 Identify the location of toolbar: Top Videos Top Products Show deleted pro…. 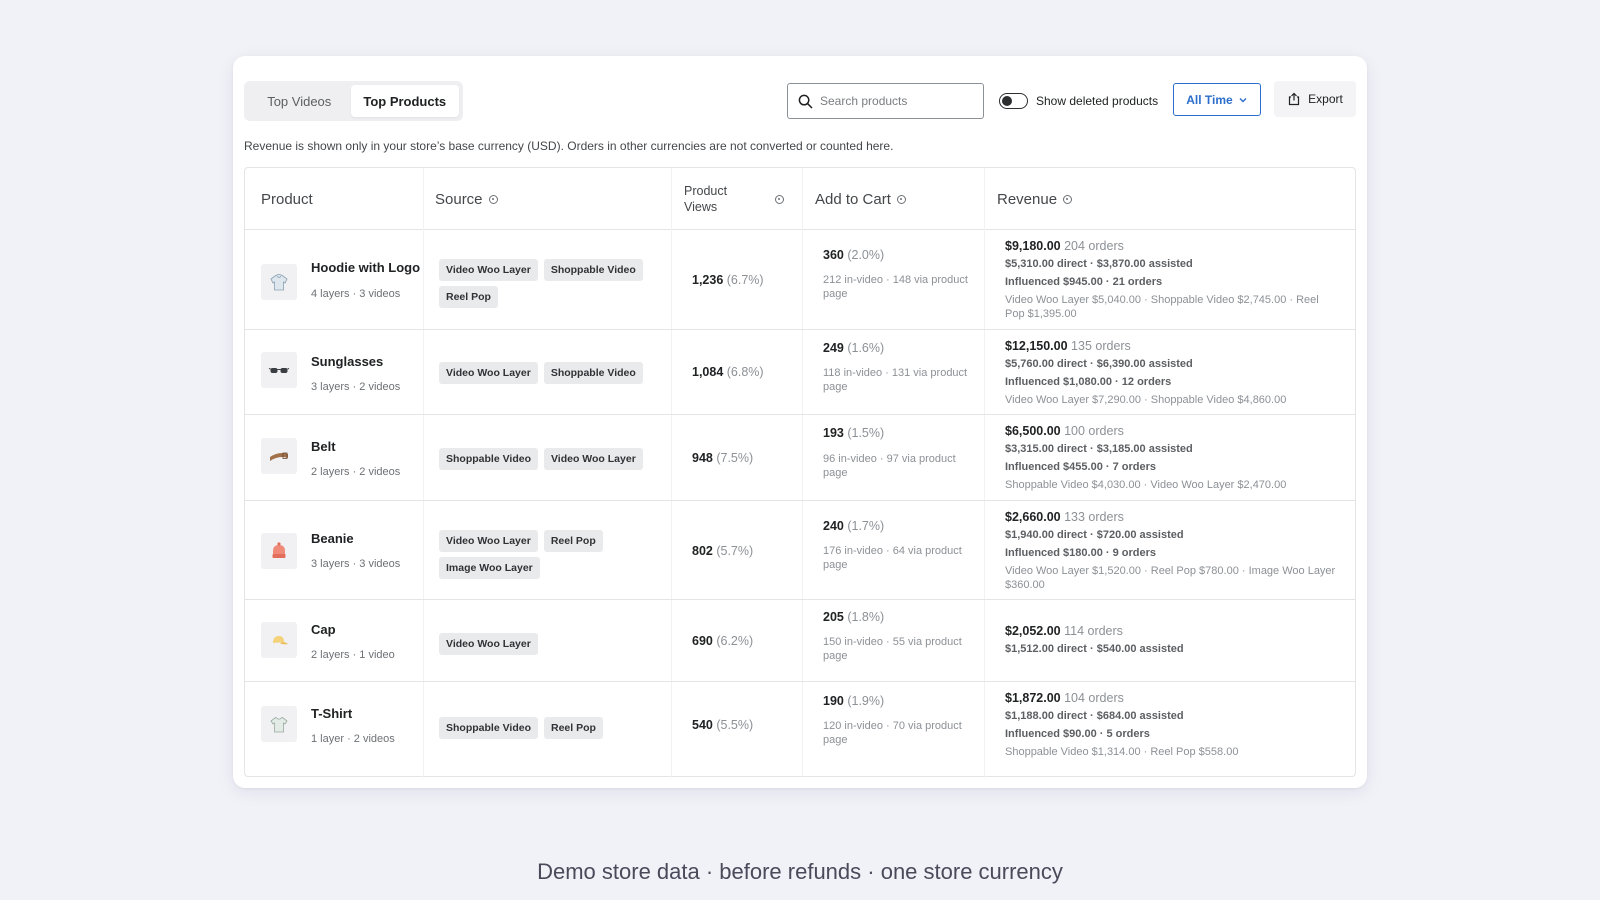
(800, 101).